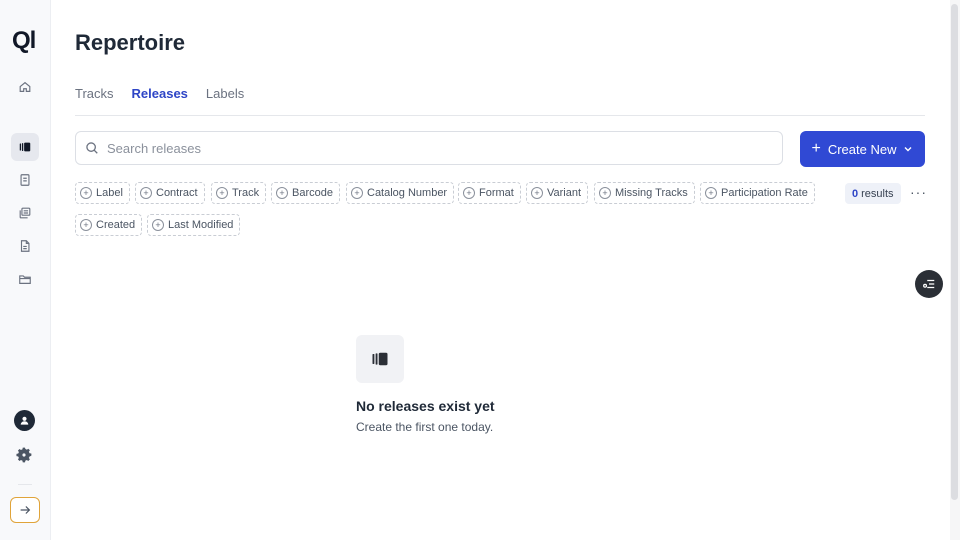 This screenshot has height=540, width=960. I want to click on create-new-button: + Create New, so click(862, 149).